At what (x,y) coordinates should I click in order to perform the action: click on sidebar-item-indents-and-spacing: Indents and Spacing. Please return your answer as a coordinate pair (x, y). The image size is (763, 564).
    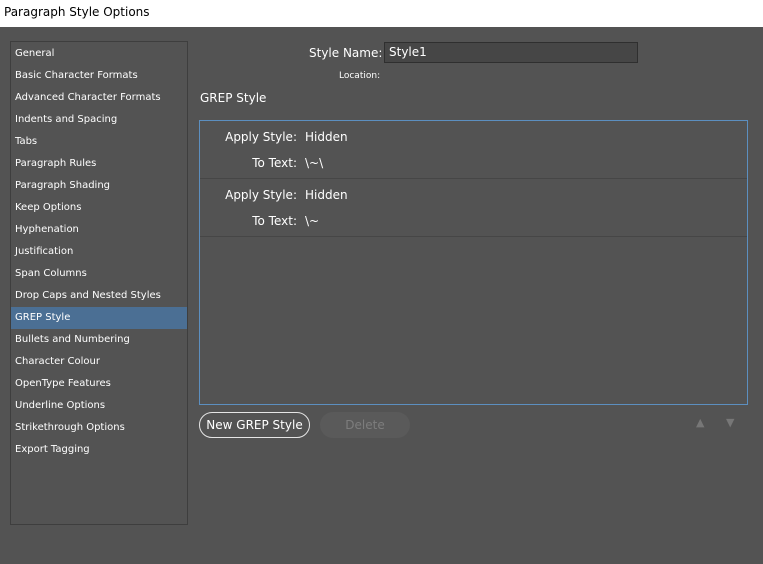
    Looking at the image, I should click on (99, 120).